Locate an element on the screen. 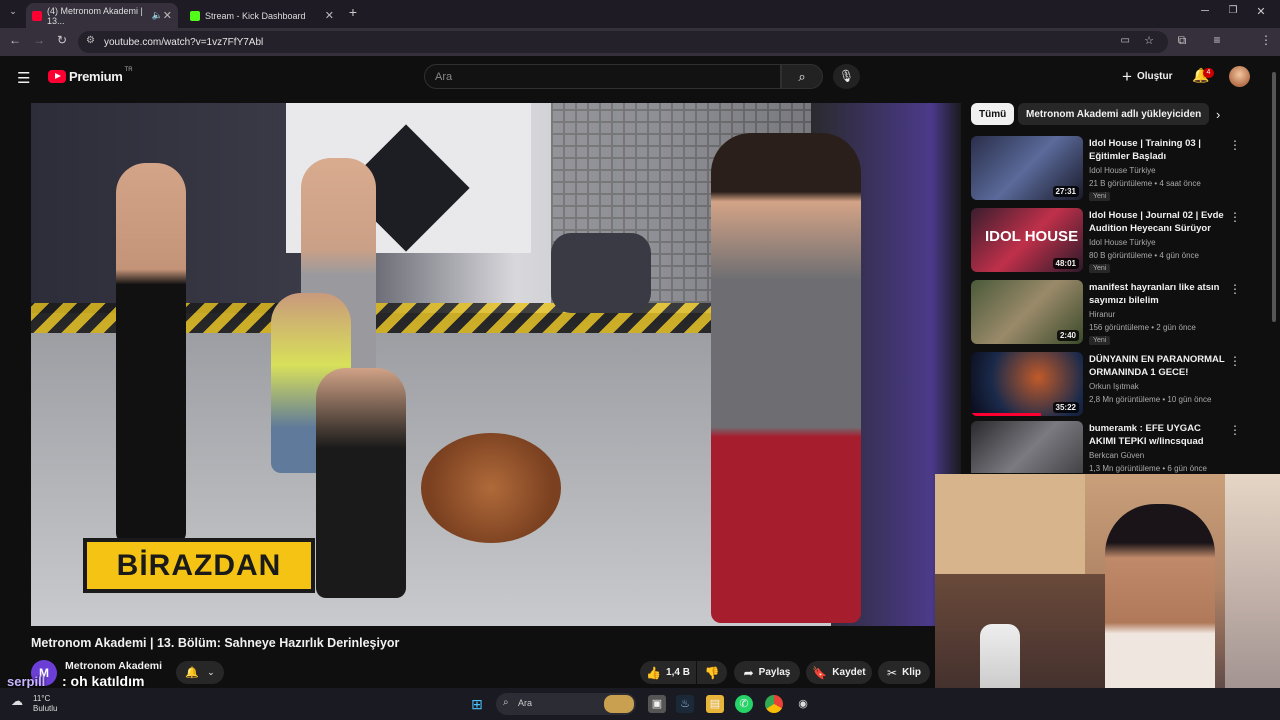  rec-meta: 2,8 Mn görüntüleme • 10 gün önce is located at coordinates (1150, 399).